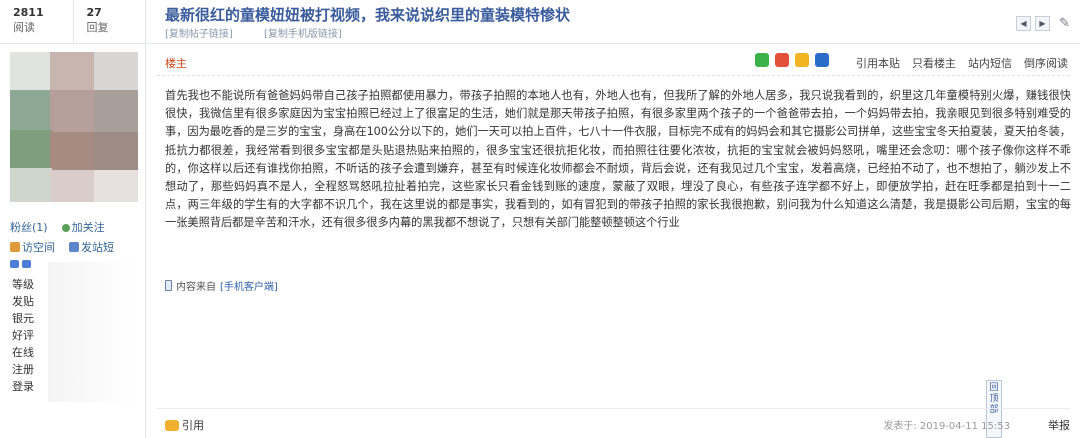 The width and height of the screenshot is (1080, 438). I want to click on home-icon, so click(15, 247).